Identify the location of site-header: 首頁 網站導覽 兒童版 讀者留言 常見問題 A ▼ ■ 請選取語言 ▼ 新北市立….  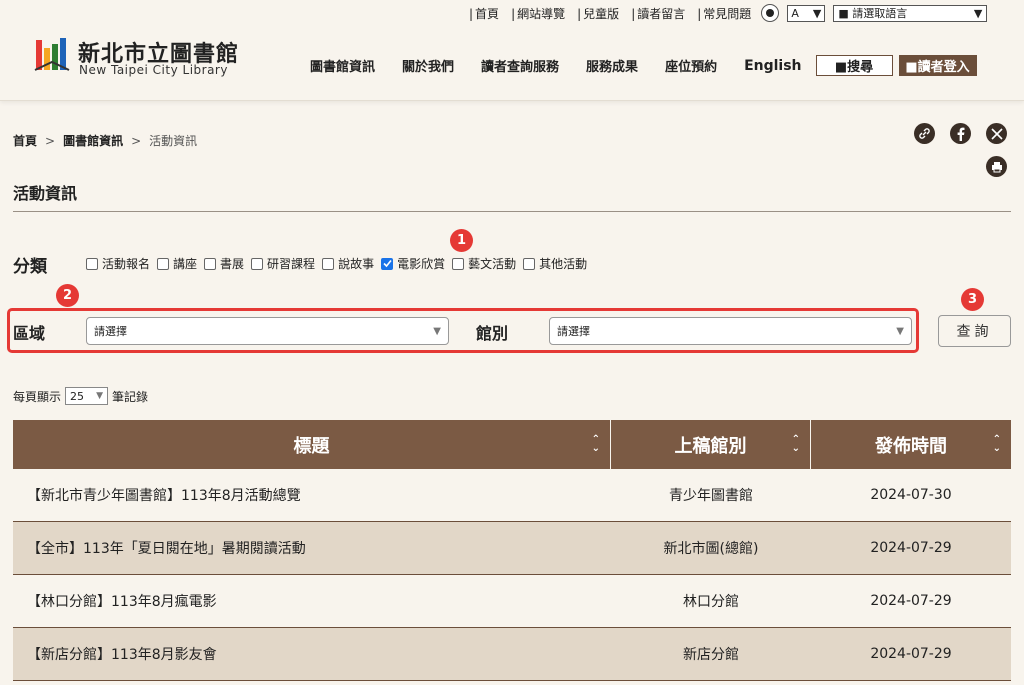
(512, 50).